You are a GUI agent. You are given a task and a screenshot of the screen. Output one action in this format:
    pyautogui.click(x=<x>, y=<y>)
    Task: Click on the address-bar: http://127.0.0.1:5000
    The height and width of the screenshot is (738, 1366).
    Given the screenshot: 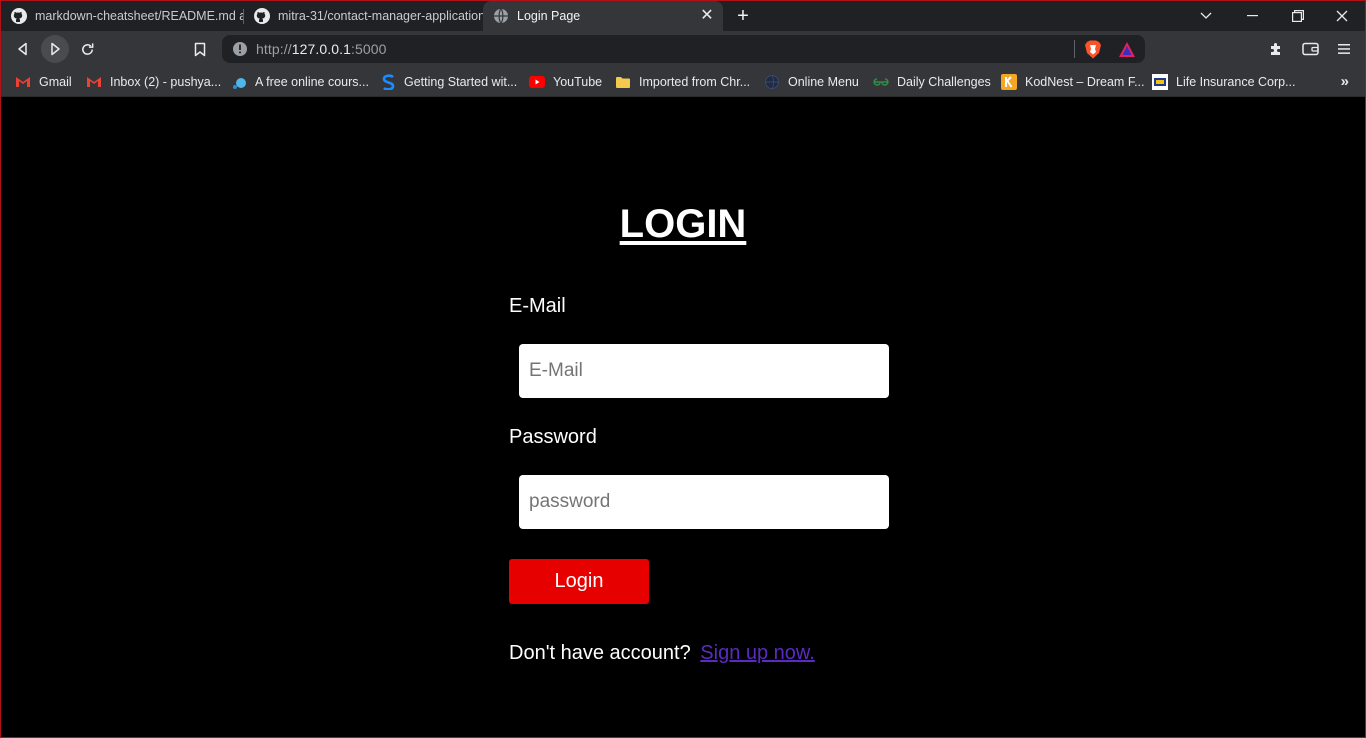 What is the action you would take?
    pyautogui.click(x=683, y=49)
    